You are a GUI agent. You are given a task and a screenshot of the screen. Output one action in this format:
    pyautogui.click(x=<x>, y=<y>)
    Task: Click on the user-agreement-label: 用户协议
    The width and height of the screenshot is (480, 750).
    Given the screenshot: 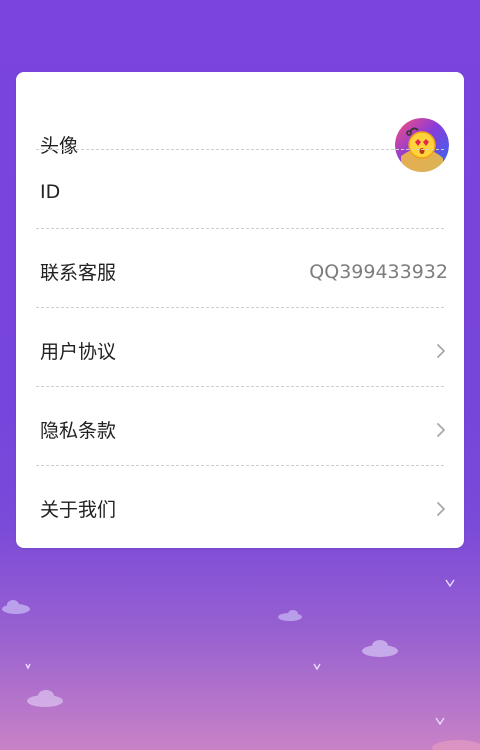 What is the action you would take?
    pyautogui.click(x=78, y=352)
    